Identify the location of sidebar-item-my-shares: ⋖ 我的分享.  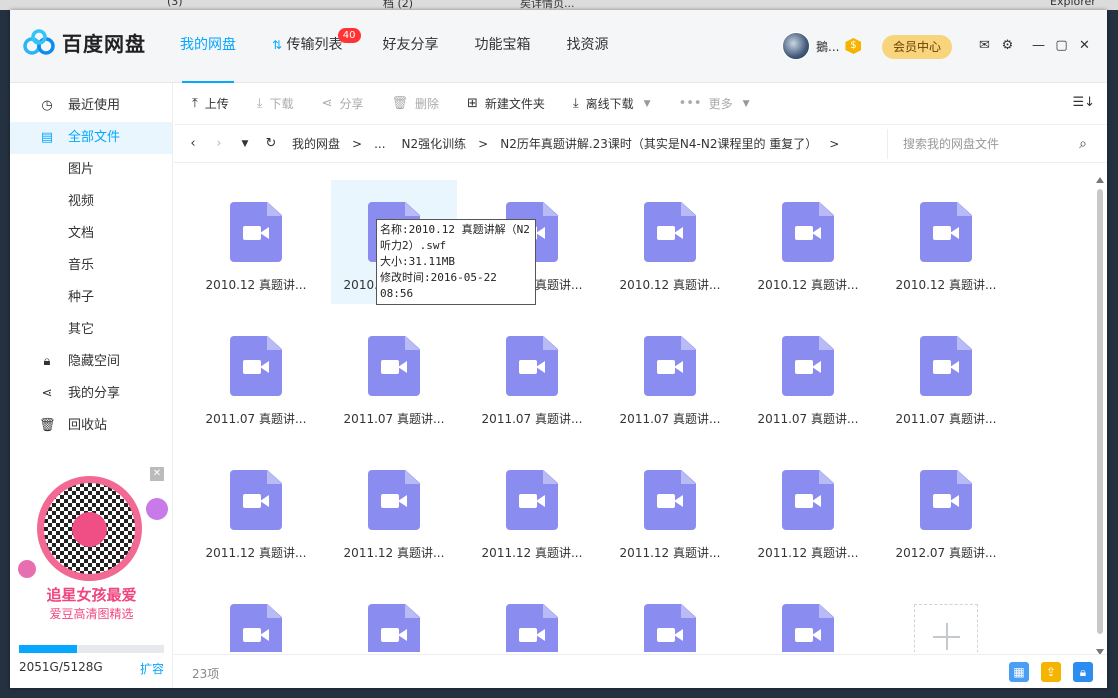
(91, 394).